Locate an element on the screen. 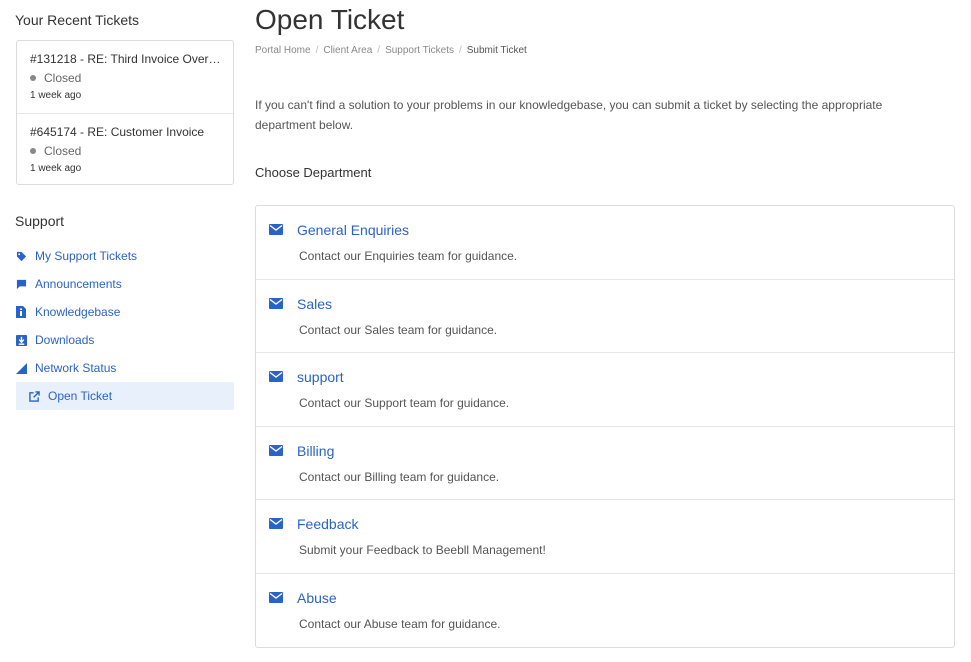  department-name: Feedback is located at coordinates (327, 524).